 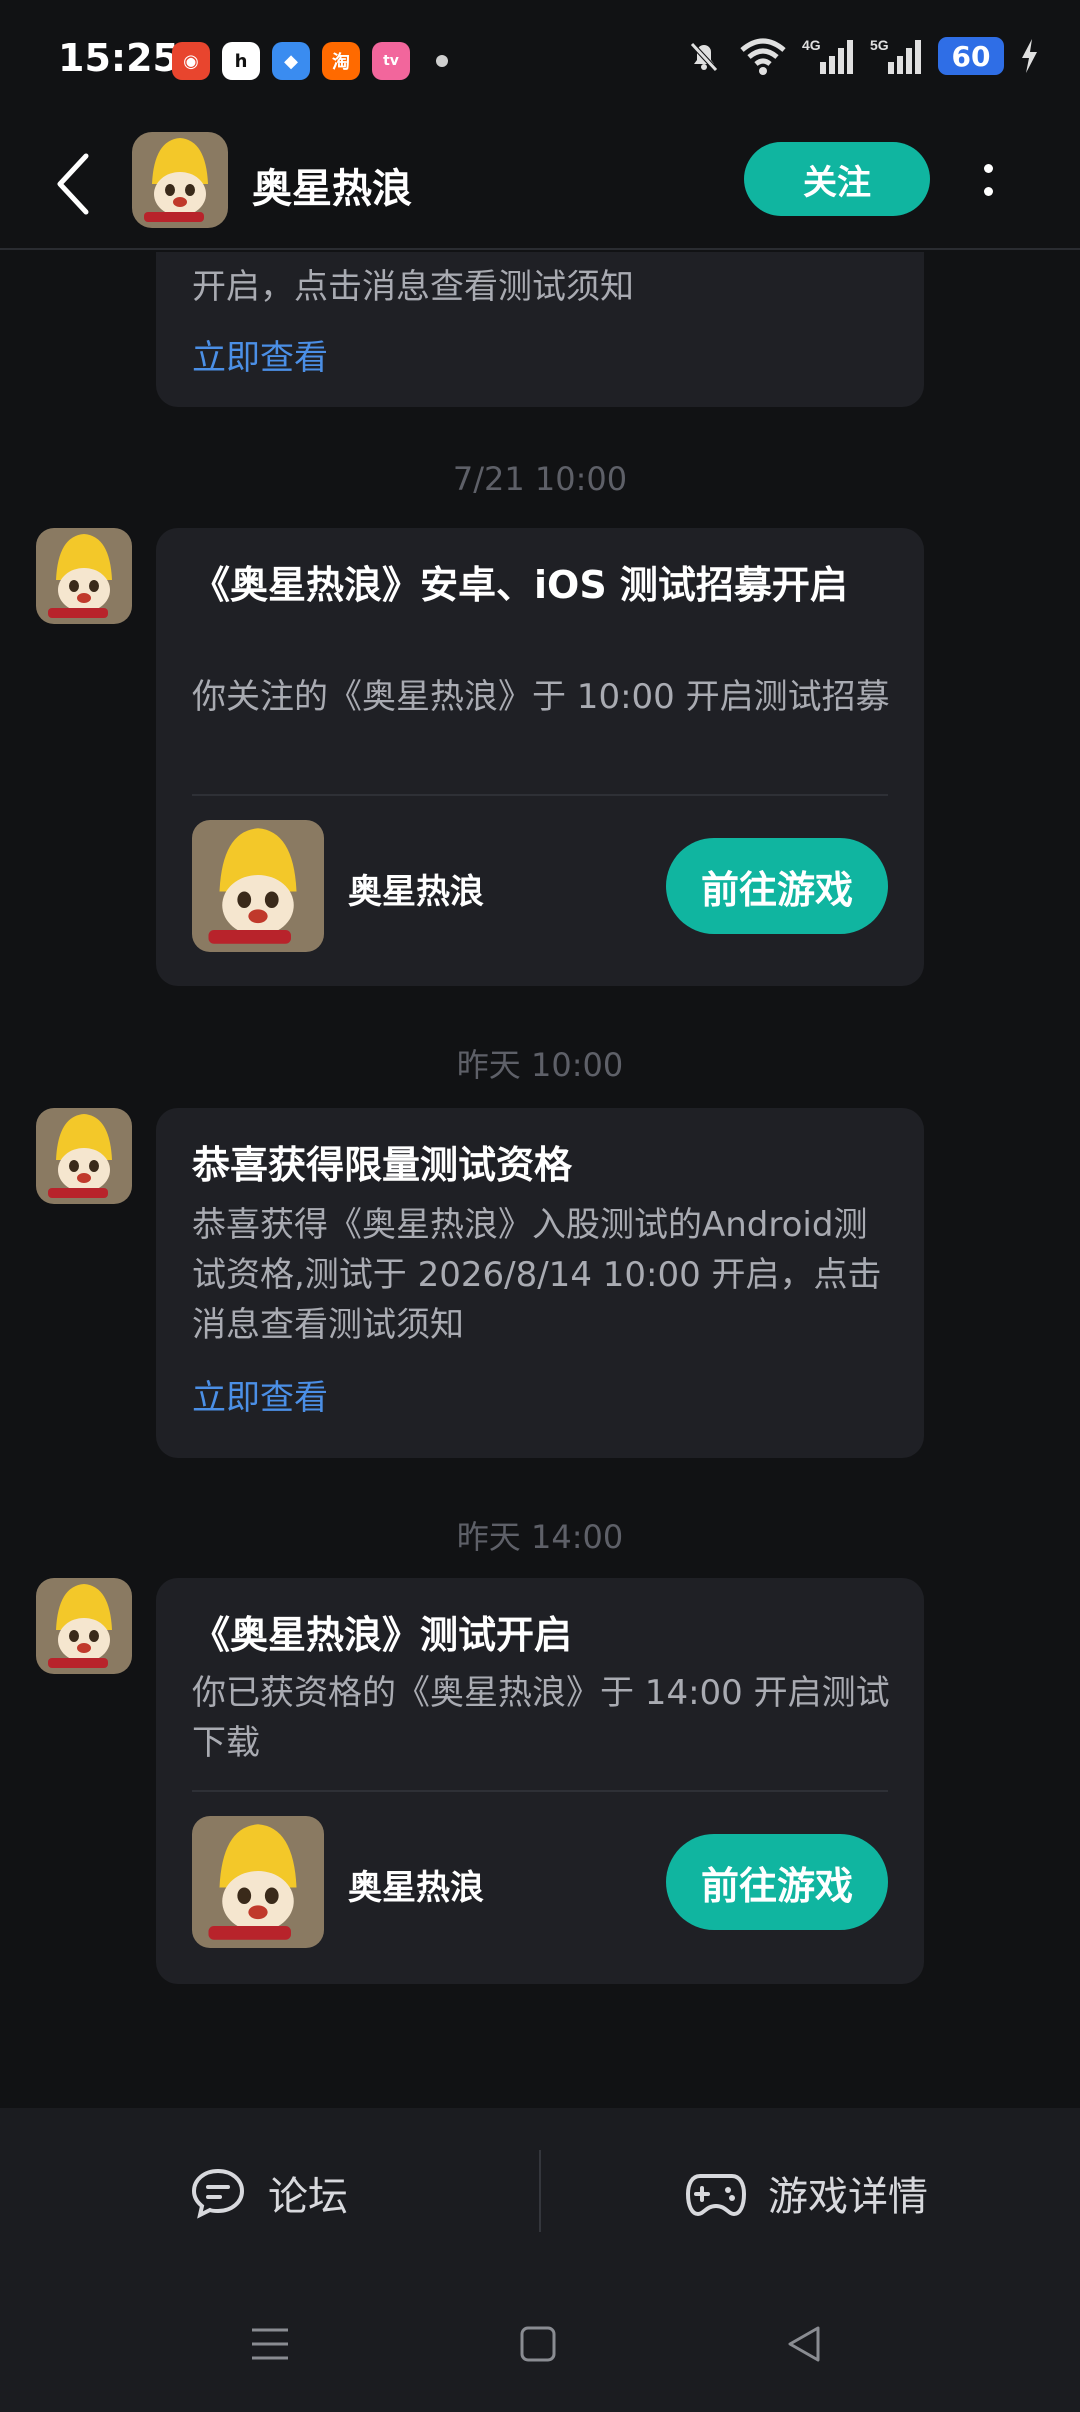 I want to click on forum-chat-icon, so click(x=218, y=2193).